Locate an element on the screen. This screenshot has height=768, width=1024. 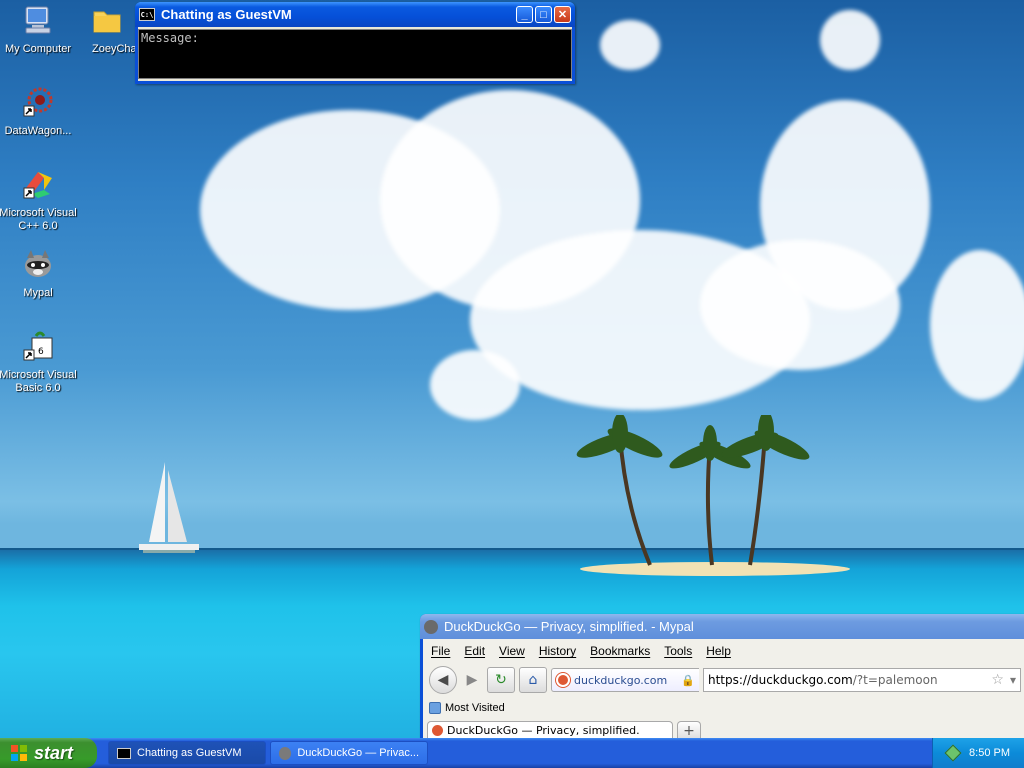
datawagon-icon is located at coordinates (38, 102).